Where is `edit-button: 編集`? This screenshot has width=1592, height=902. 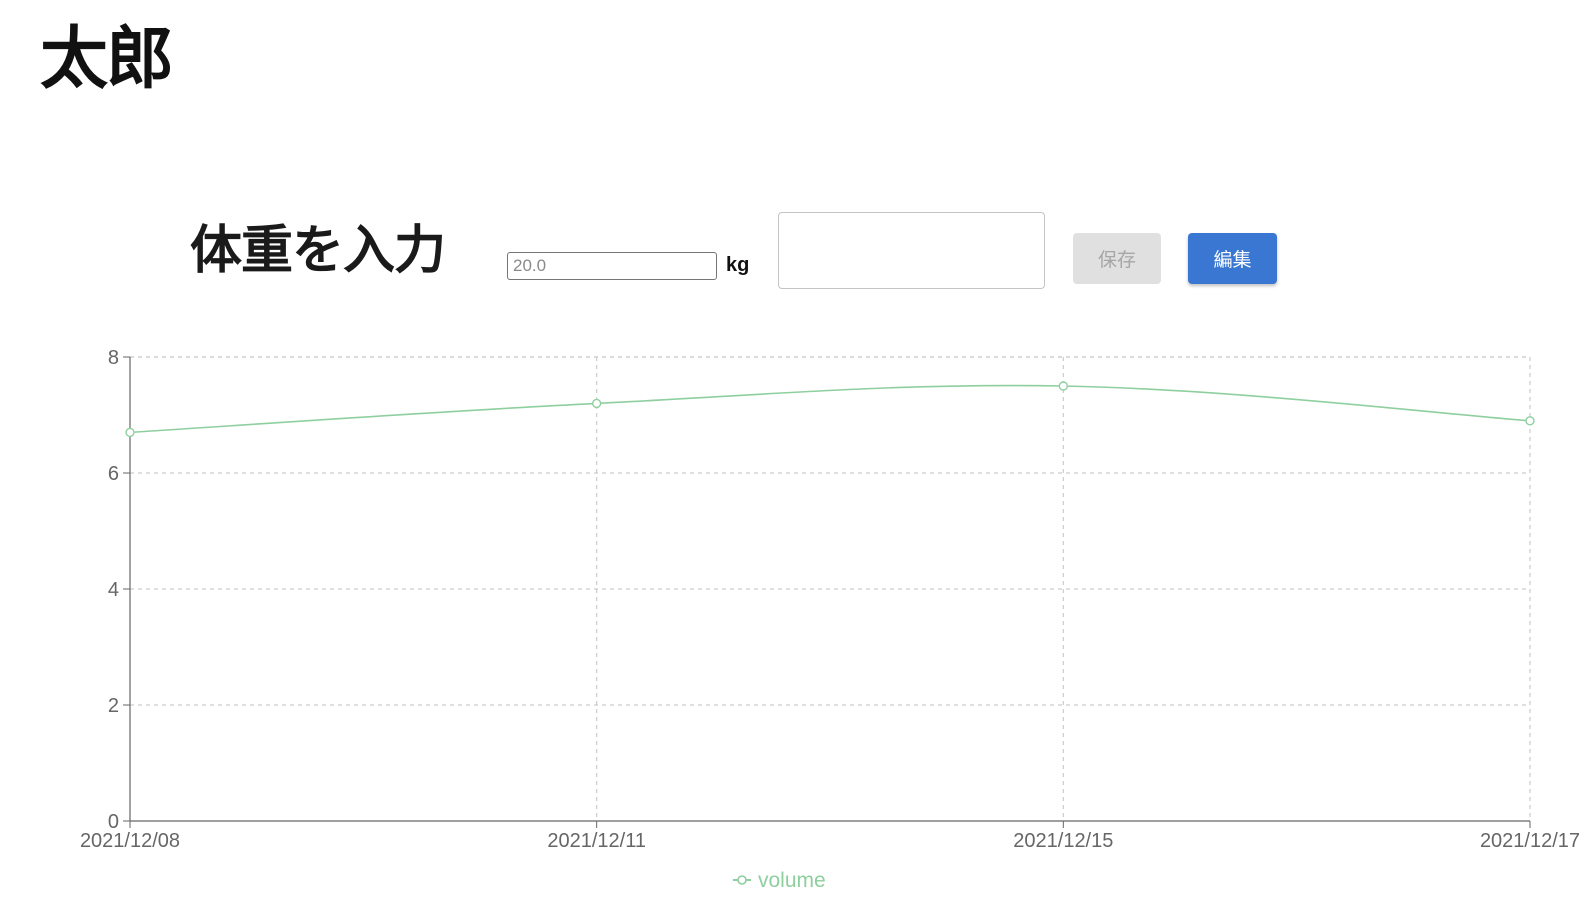 edit-button: 編集 is located at coordinates (1232, 258).